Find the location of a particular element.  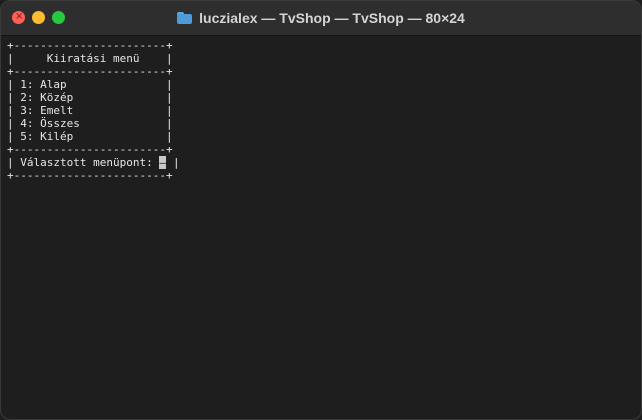

menu-title: | Kiiratási menü | is located at coordinates (90, 58).